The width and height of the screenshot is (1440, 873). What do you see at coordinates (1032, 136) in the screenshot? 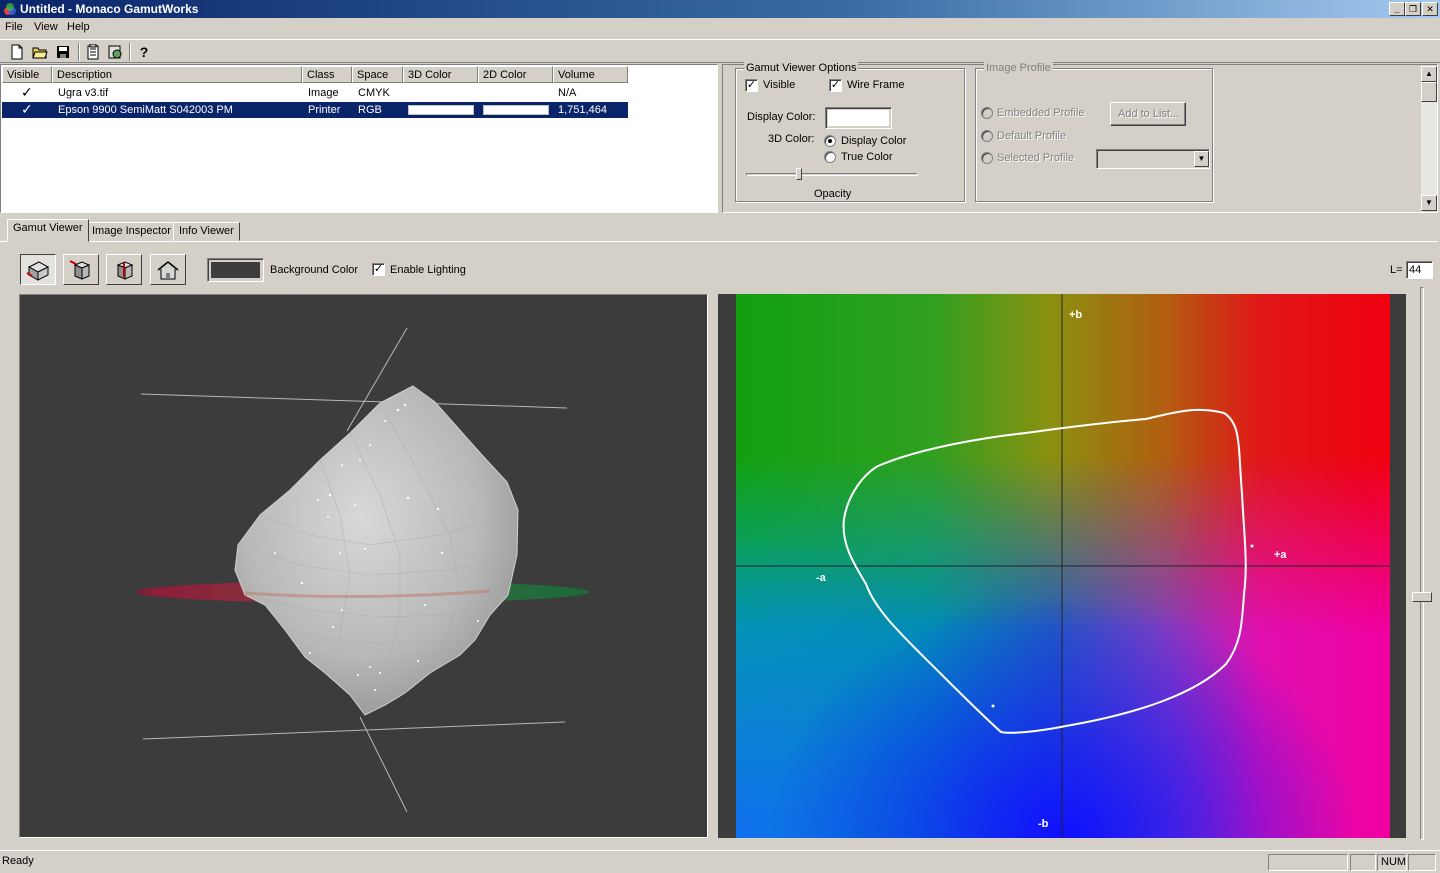
I see `default-profile-label: Default Profile` at bounding box center [1032, 136].